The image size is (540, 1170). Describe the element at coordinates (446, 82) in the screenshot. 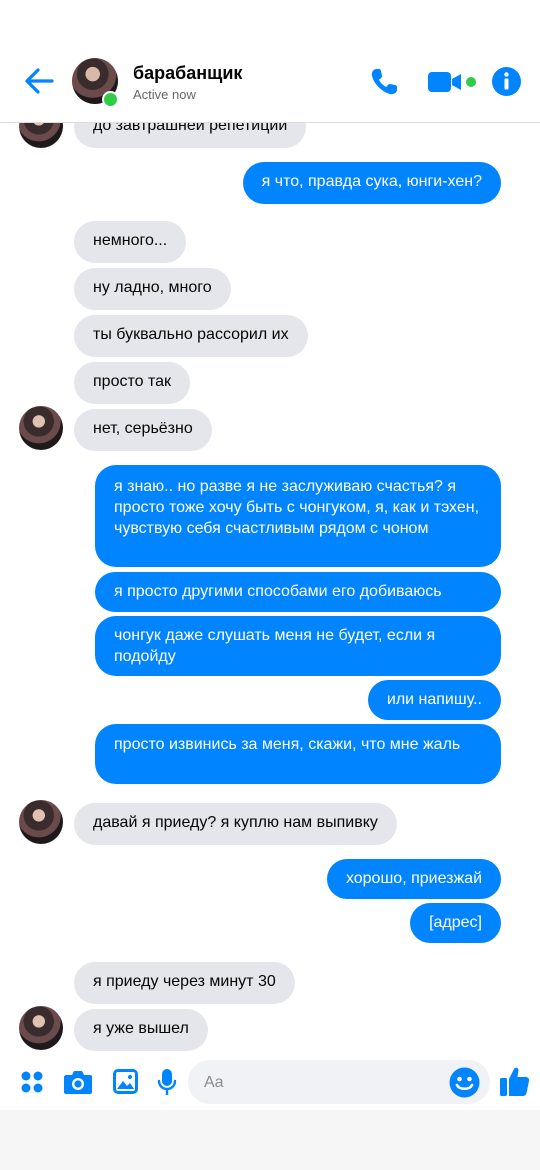

I see `video-camera-icon` at that location.